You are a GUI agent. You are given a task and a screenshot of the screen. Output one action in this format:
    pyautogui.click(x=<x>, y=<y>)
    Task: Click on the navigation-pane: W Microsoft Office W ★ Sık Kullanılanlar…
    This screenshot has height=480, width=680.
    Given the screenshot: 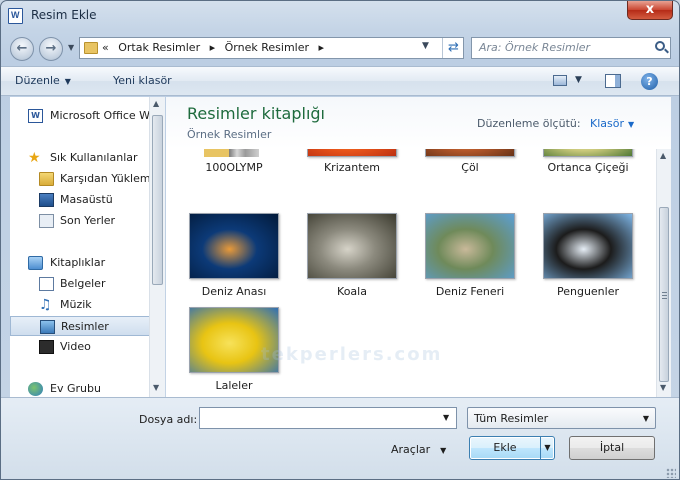 What is the action you would take?
    pyautogui.click(x=87, y=247)
    